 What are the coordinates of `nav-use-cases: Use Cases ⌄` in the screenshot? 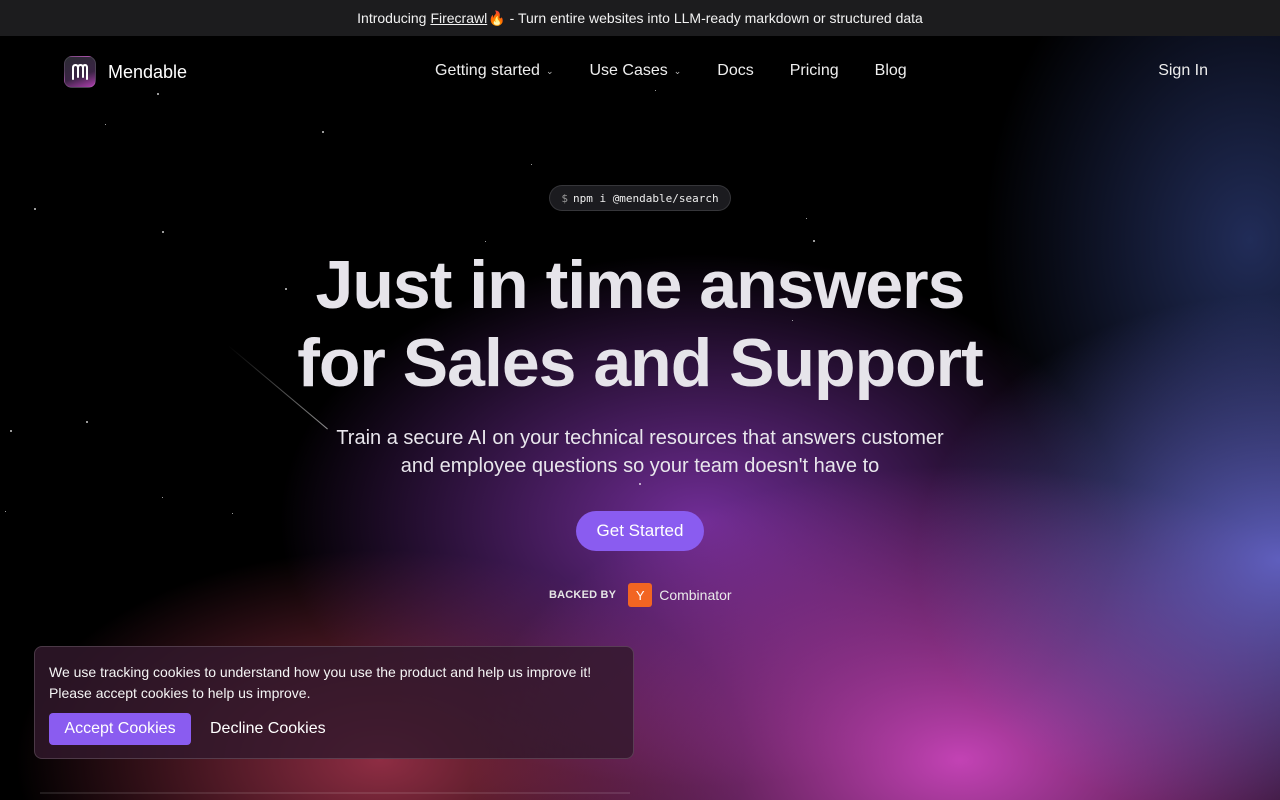 It's located at (636, 71).